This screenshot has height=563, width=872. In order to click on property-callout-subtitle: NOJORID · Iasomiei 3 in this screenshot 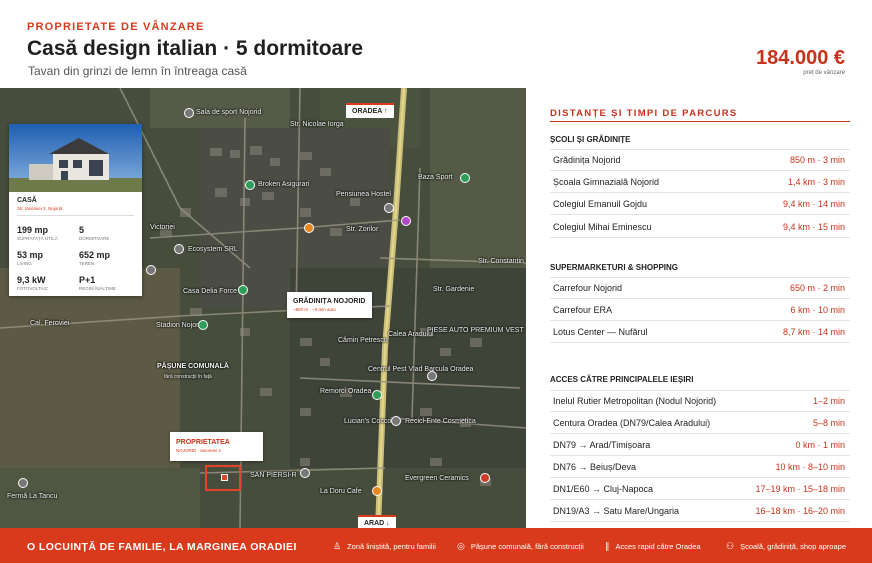, I will do `click(198, 450)`.